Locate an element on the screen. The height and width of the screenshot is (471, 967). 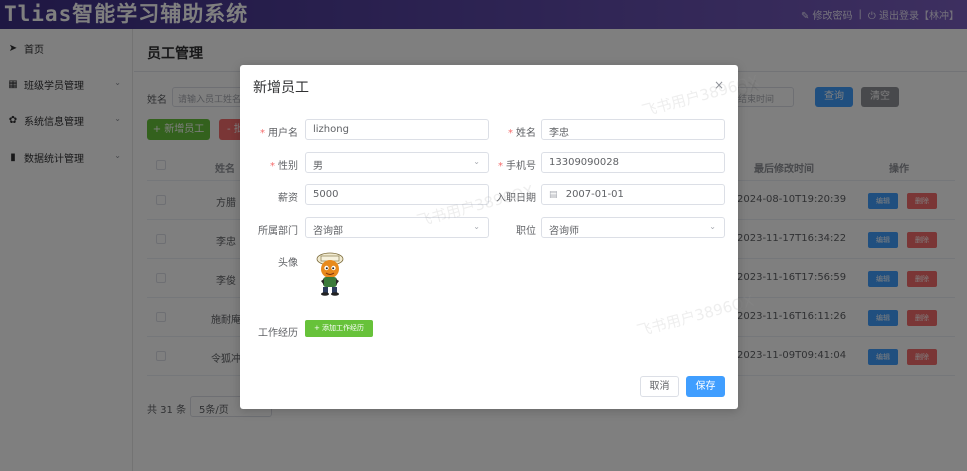
job-select: 咨询师 ⌄ is located at coordinates (633, 227).